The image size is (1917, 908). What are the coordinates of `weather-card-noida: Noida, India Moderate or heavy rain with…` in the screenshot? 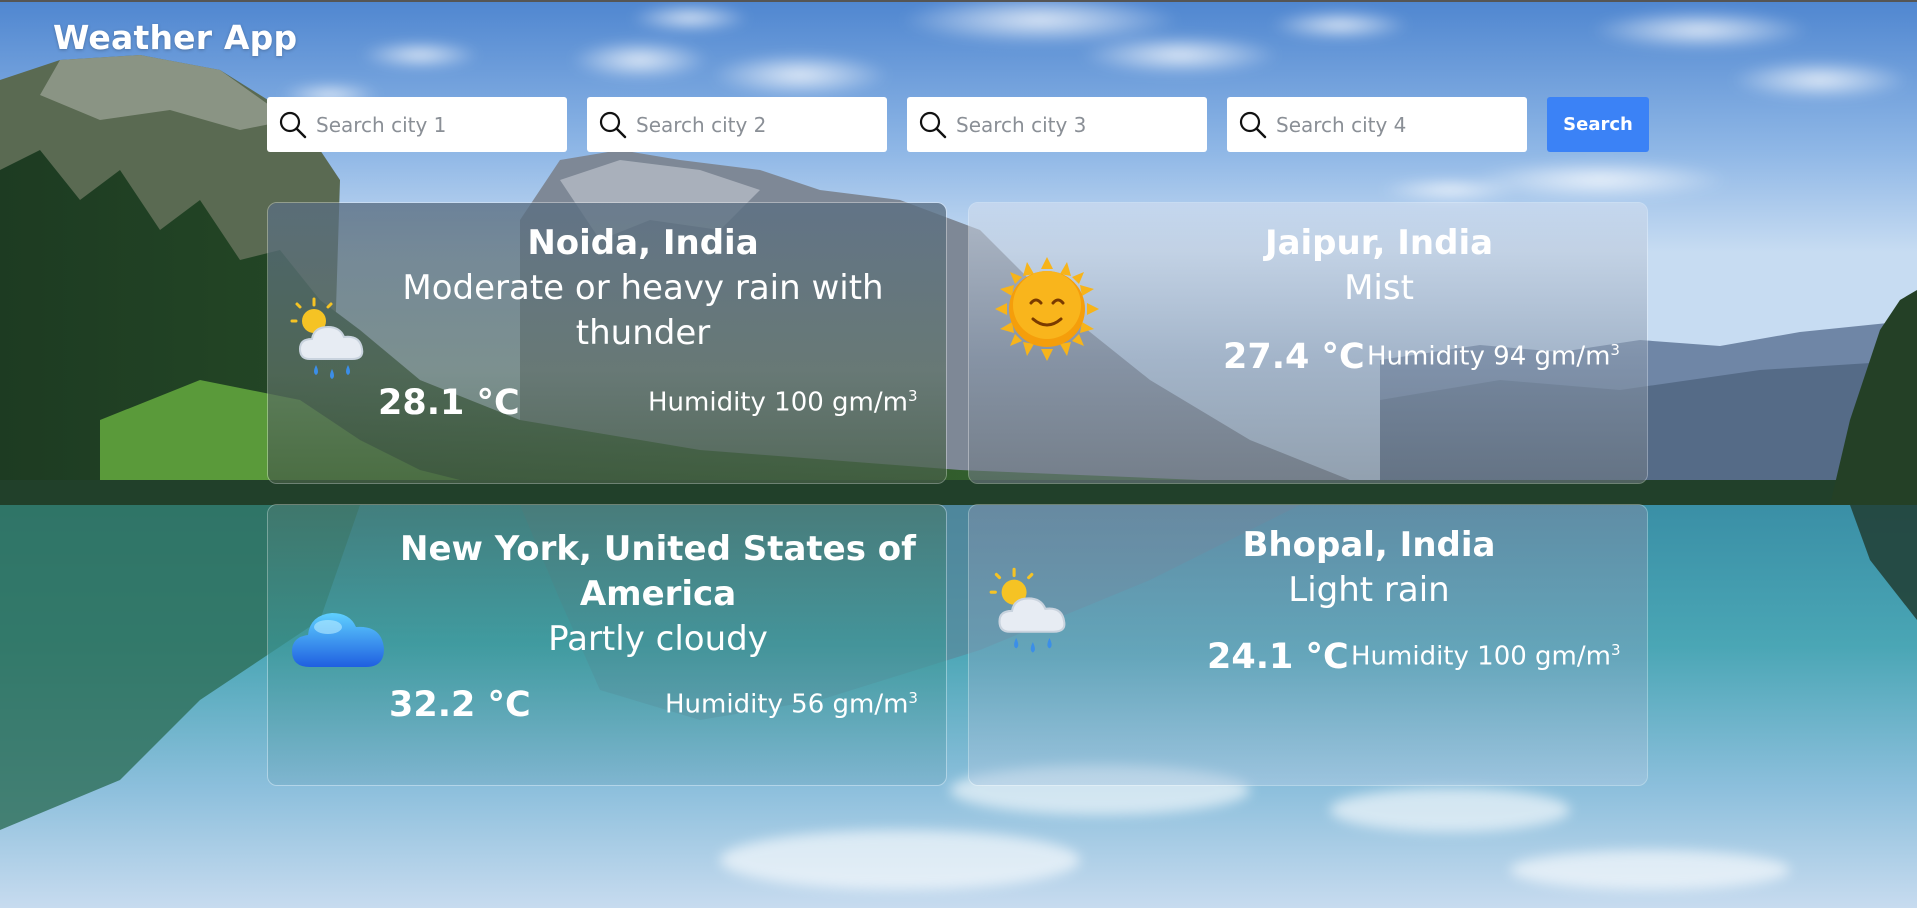 It's located at (607, 343).